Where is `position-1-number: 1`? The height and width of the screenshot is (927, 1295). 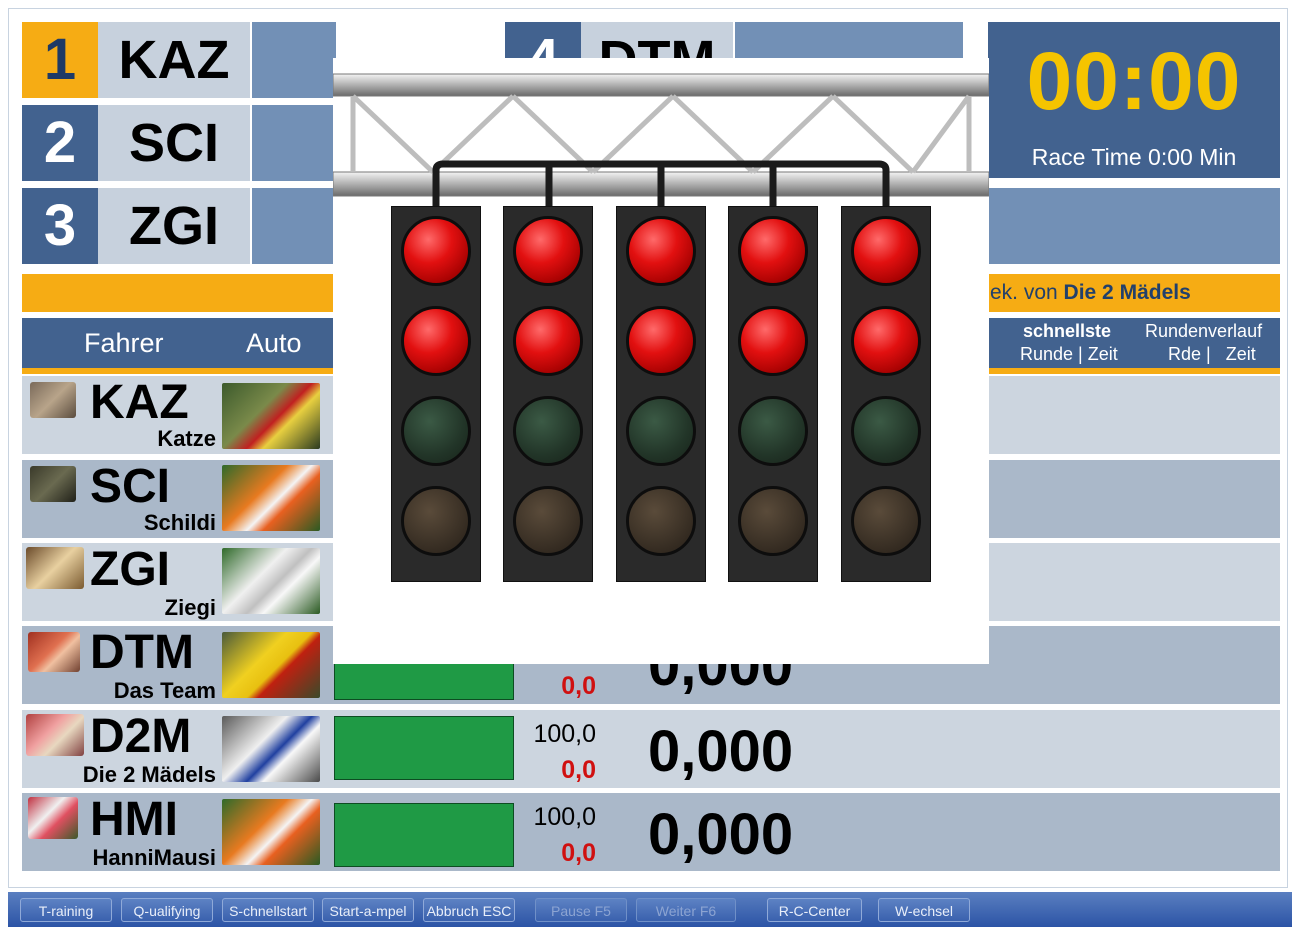
position-1-number: 1 is located at coordinates (60, 60).